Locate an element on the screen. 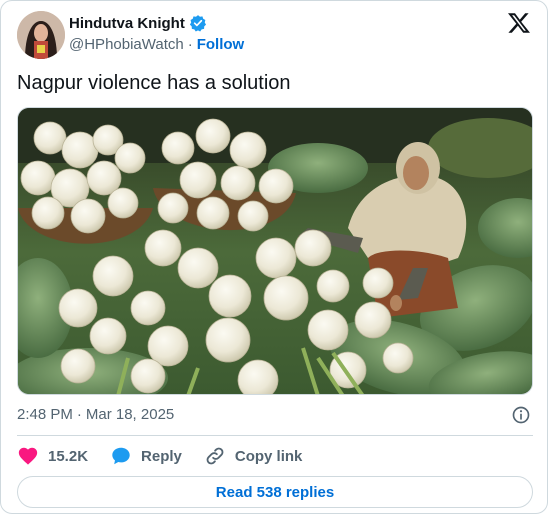 The height and width of the screenshot is (516, 552). author-name-row: Hindutva Knight is located at coordinates (138, 23).